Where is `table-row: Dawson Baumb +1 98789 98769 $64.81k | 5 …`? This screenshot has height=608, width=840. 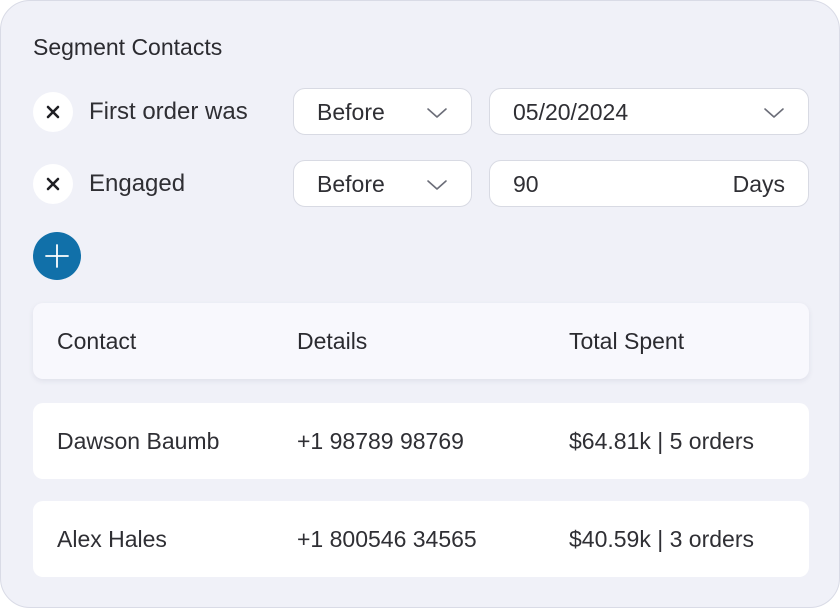
table-row: Dawson Baumb +1 98789 98769 $64.81k | 5 … is located at coordinates (421, 441).